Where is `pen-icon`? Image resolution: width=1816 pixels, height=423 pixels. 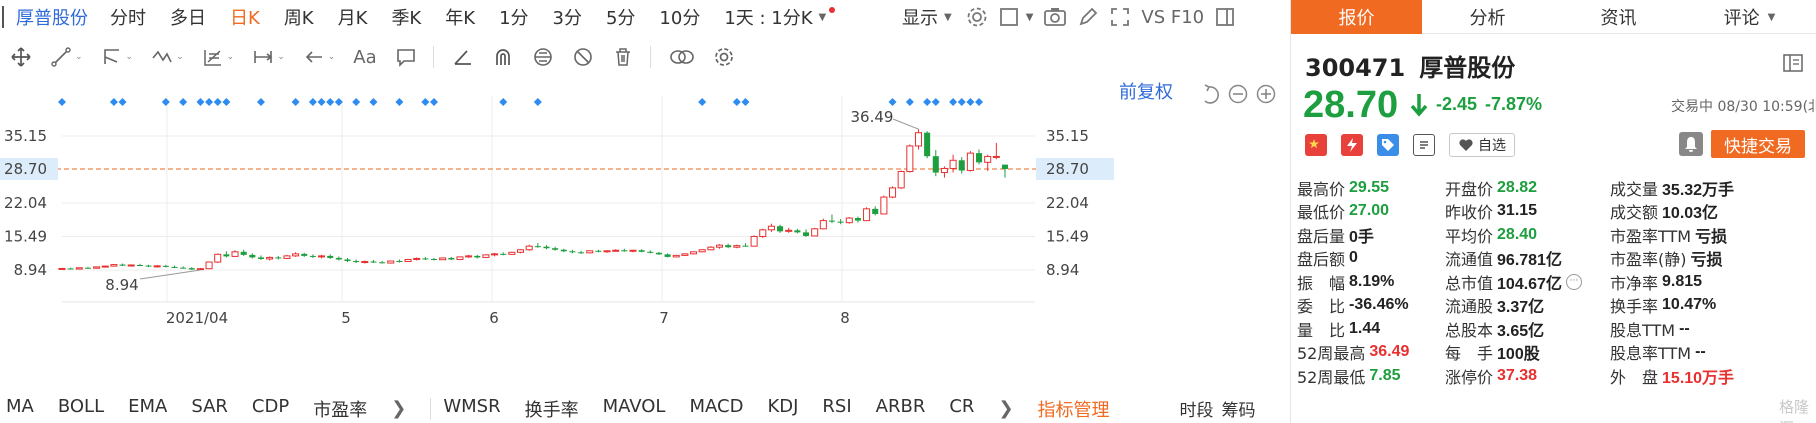
pen-icon is located at coordinates (1088, 17).